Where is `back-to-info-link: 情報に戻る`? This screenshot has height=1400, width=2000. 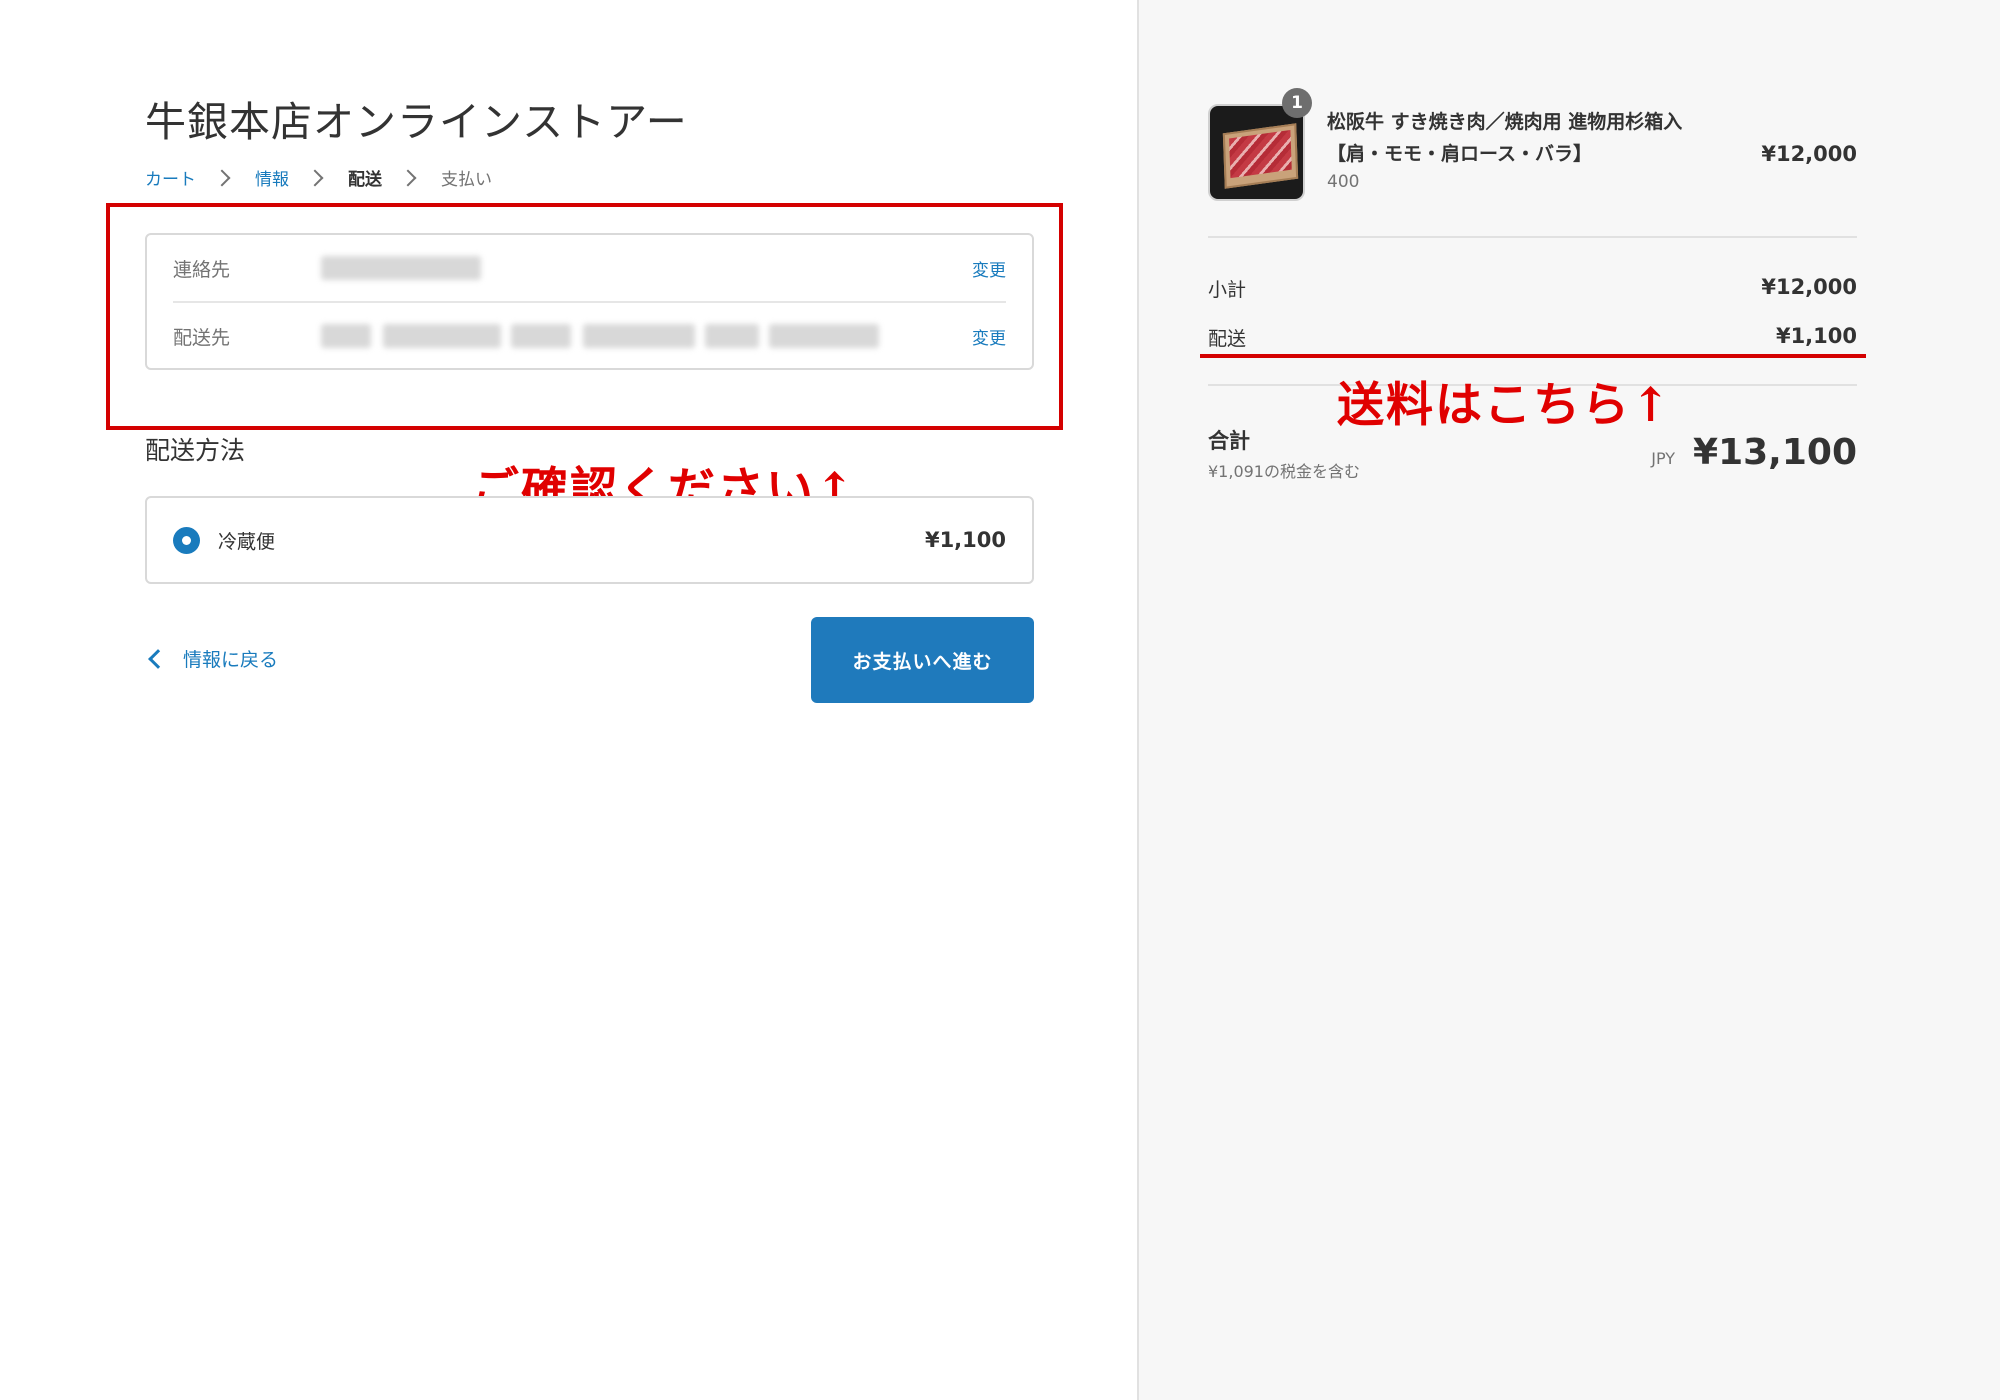
back-to-info-link: 情報に戻る is located at coordinates (211, 658).